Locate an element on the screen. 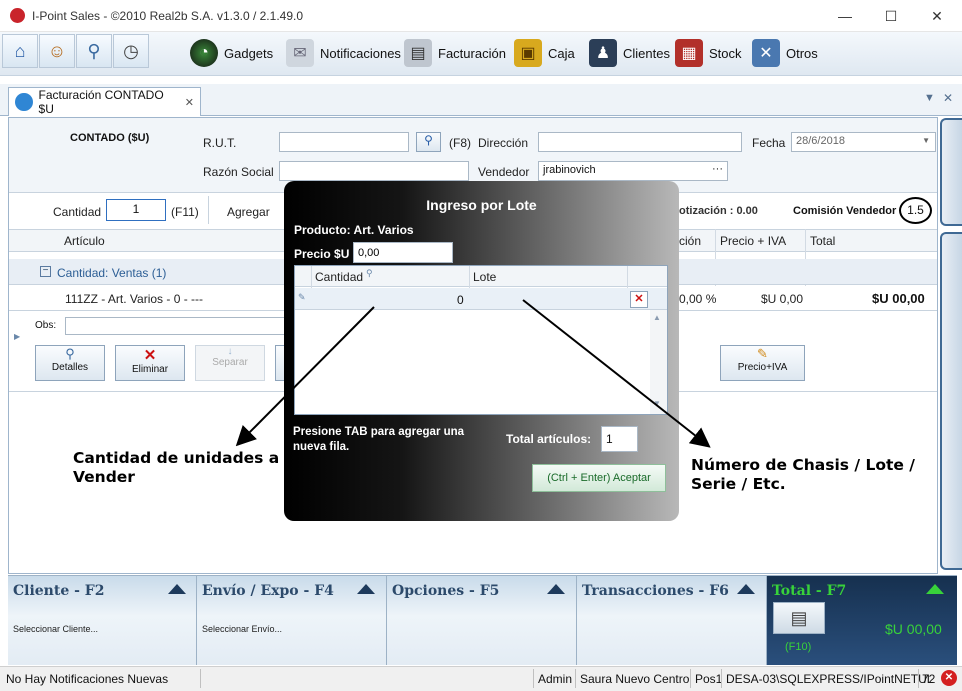 This screenshot has height=691, width=962. annotation-arrows is located at coordinates (473, 373).